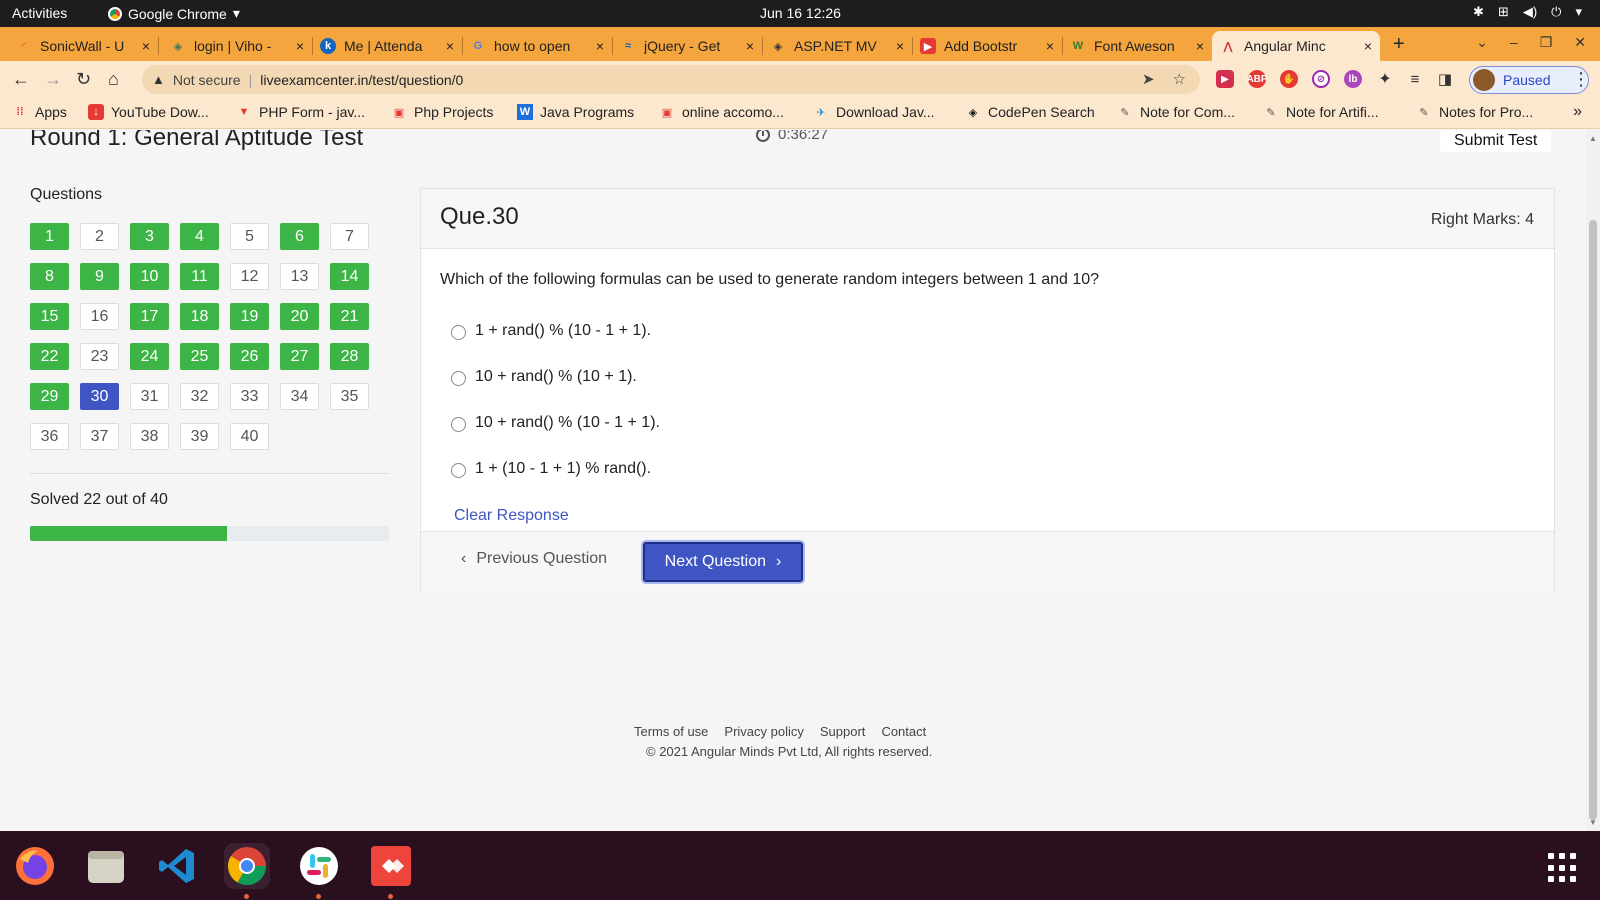 The width and height of the screenshot is (1600, 900). Describe the element at coordinates (1296, 46) in the screenshot. I see `browser-tab: ⋀ Angular Minc ×` at that location.